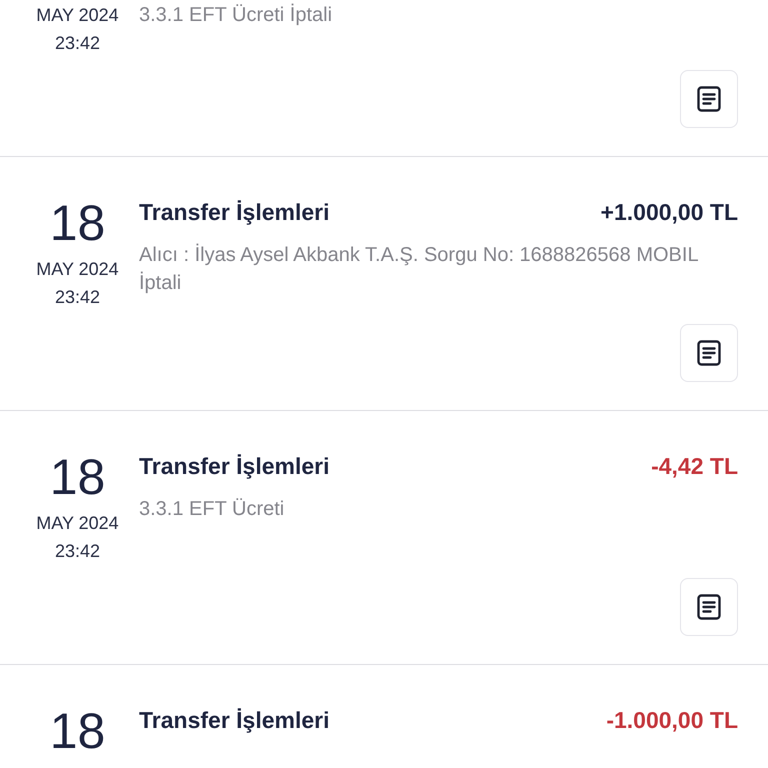  Describe the element at coordinates (669, 212) in the screenshot. I see `amount: +1.000,00 TL` at that location.